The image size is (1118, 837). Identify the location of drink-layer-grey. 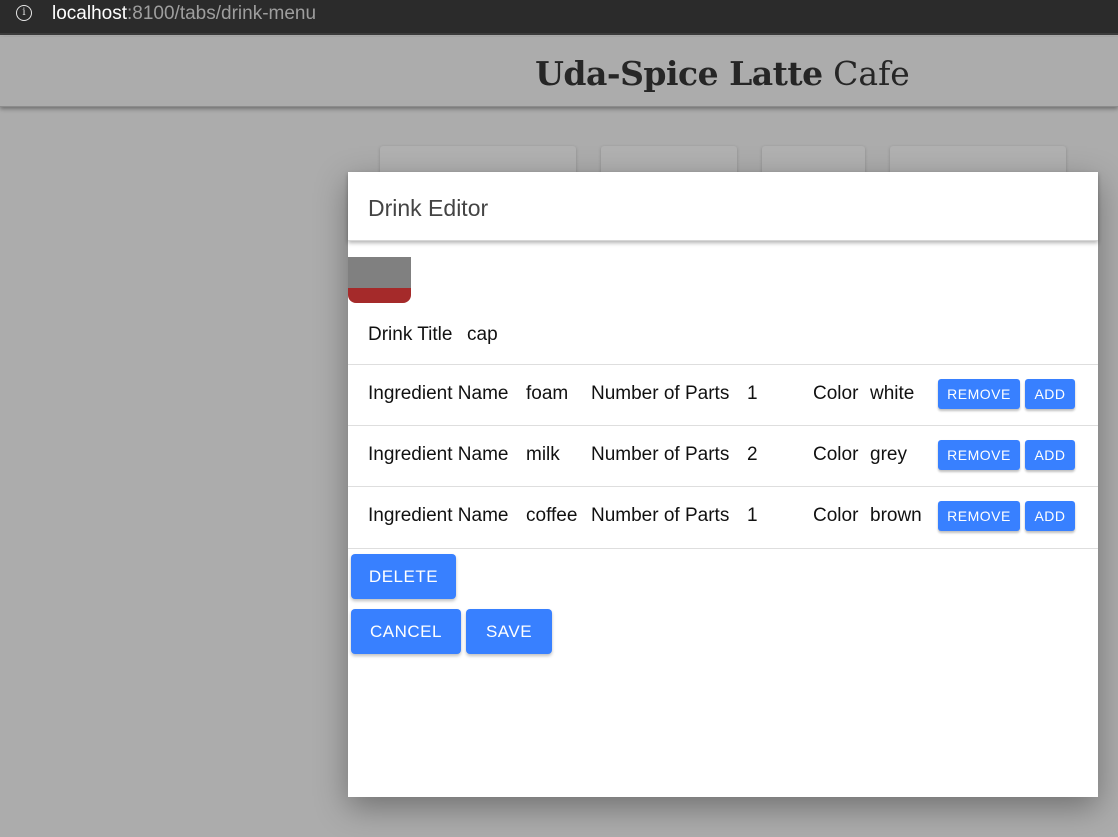
(379, 272).